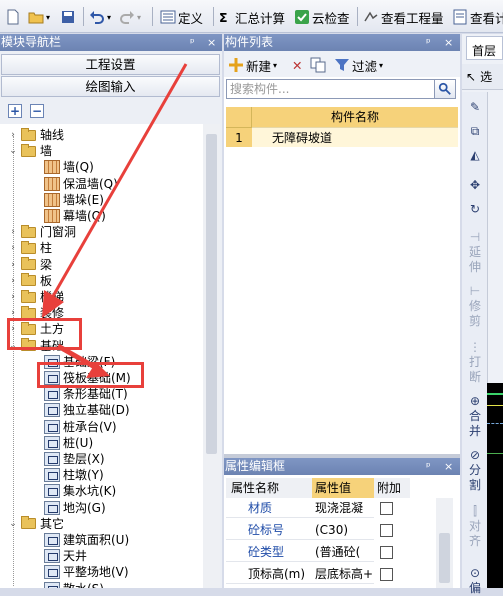  What do you see at coordinates (252, 65) in the screenshot?
I see `new-component-button: 新建 ▾` at bounding box center [252, 65].